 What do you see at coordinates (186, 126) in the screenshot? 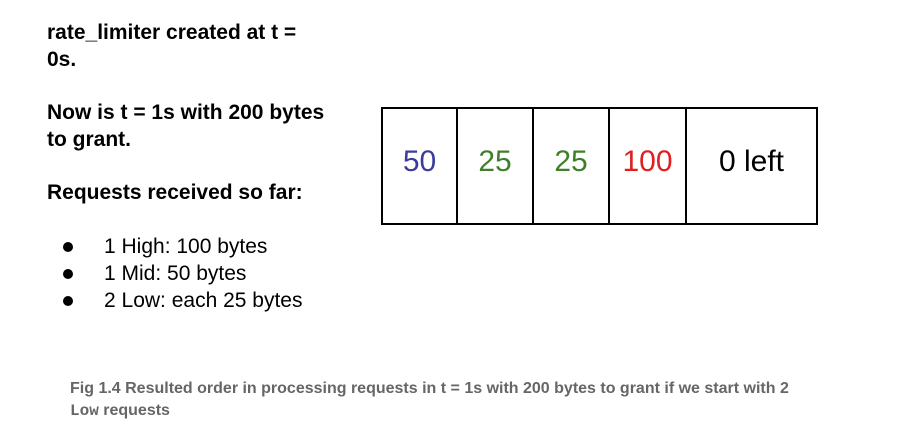
I see `now-text: Now is t = 1s with 200 bytes to grant.` at bounding box center [186, 126].